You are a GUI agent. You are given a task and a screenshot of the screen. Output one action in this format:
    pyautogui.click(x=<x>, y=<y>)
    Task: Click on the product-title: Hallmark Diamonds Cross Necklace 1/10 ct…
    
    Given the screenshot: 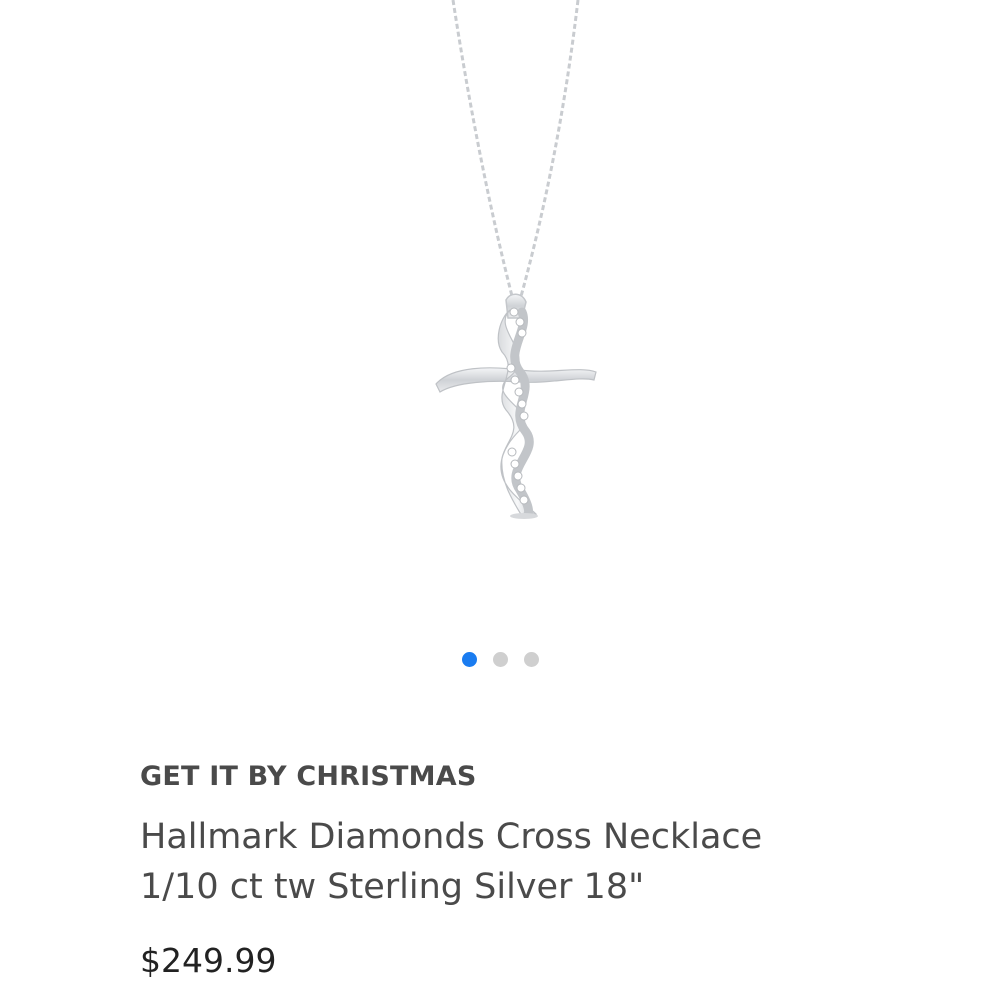 What is the action you would take?
    pyautogui.click(x=451, y=862)
    